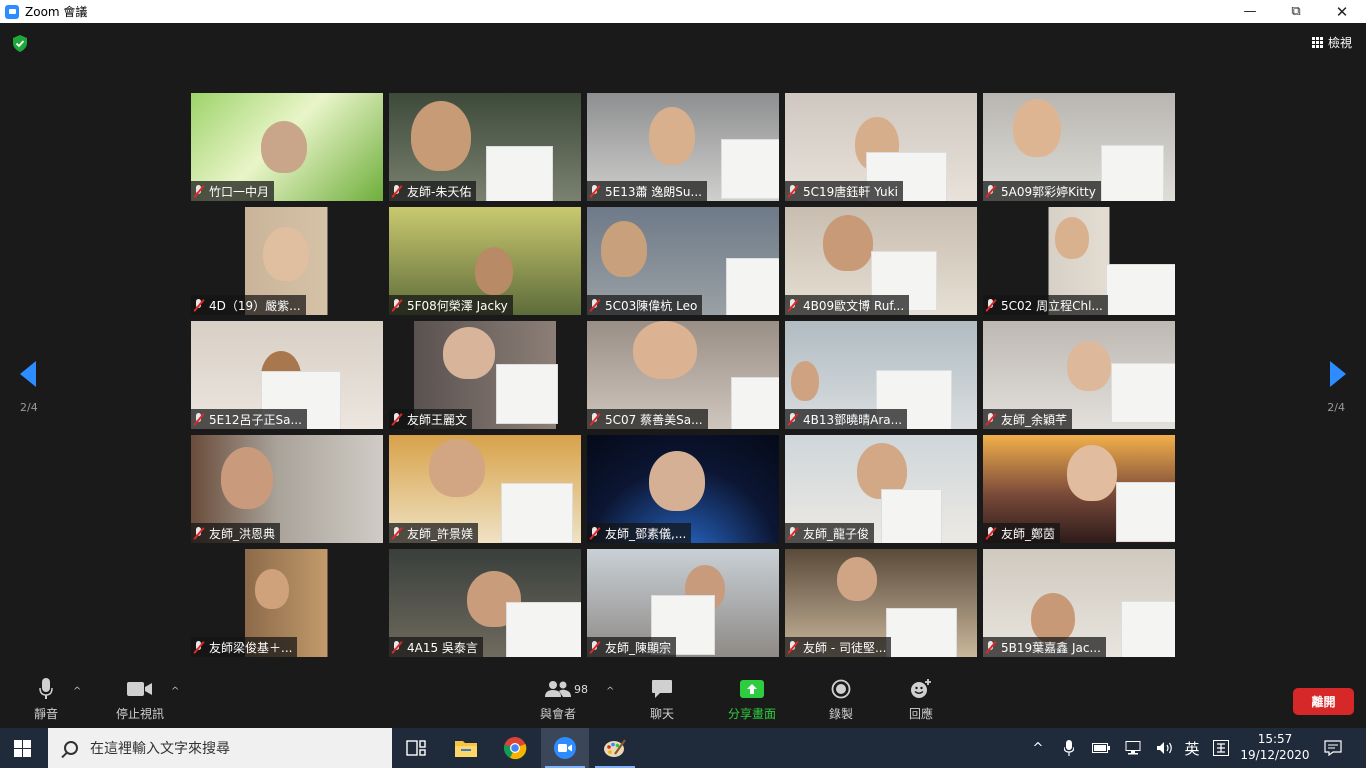 This screenshot has height=768, width=1366. What do you see at coordinates (881, 147) in the screenshot?
I see `participant-video-tile: 5C19唐鈺軒 Yuki` at bounding box center [881, 147].